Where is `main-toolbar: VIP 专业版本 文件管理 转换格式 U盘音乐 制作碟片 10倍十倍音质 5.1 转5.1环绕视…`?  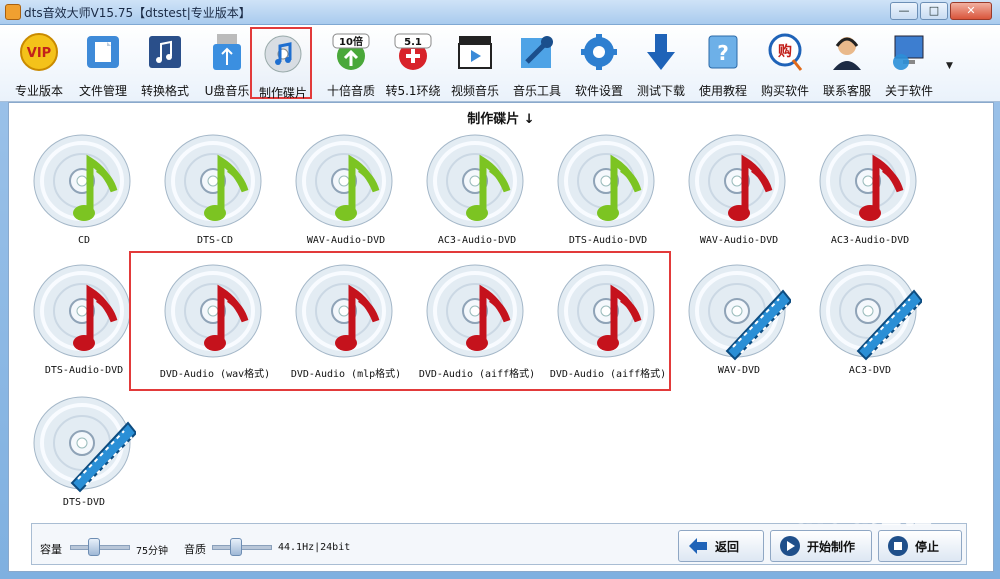
main-toolbar: VIP 专业版本 文件管理 转换格式 U盘音乐 制作碟片 10倍十倍音质 5.1 转5.1环绕视… is located at coordinates (500, 63).